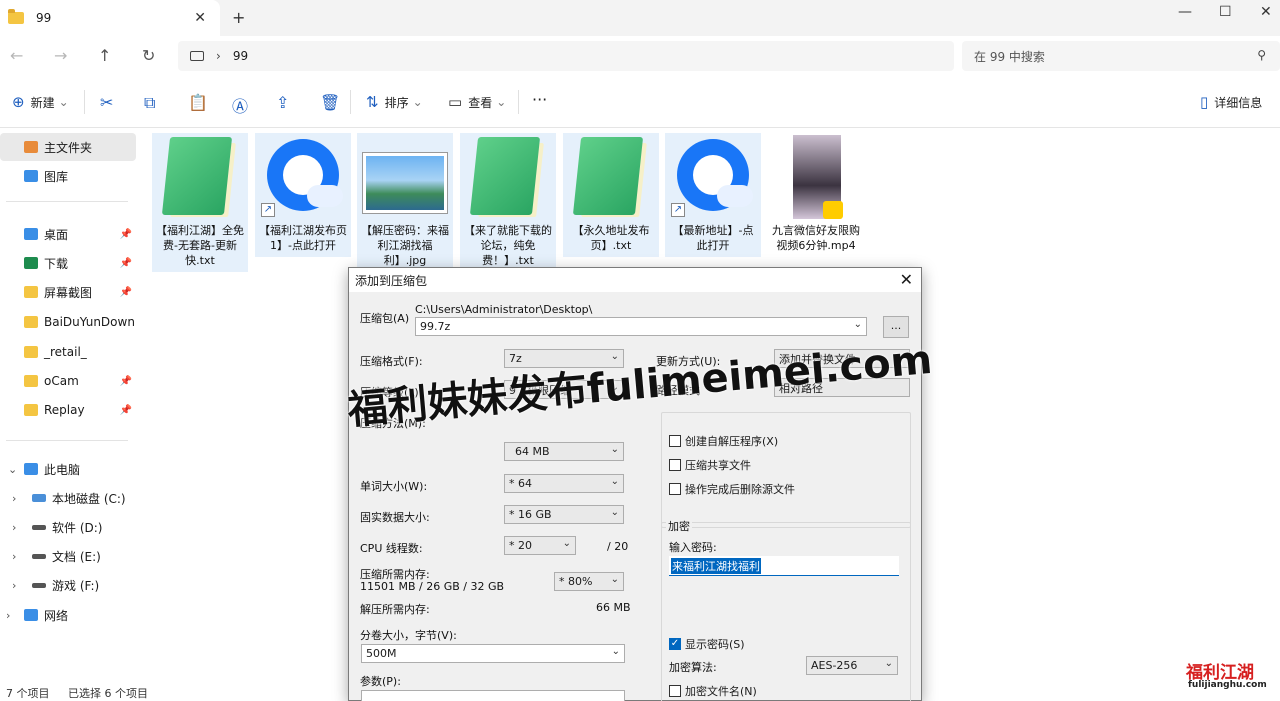 The width and height of the screenshot is (1280, 701). Describe the element at coordinates (200, 18) in the screenshot. I see `tab-close-icon: ✕` at that location.